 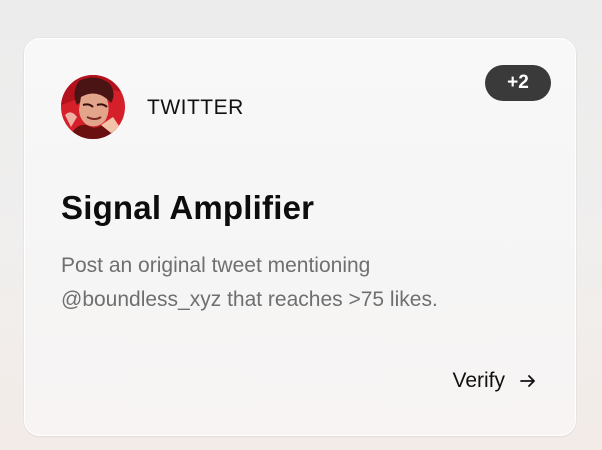 What do you see at coordinates (195, 107) in the screenshot?
I see `platform-label: TWITTER` at bounding box center [195, 107].